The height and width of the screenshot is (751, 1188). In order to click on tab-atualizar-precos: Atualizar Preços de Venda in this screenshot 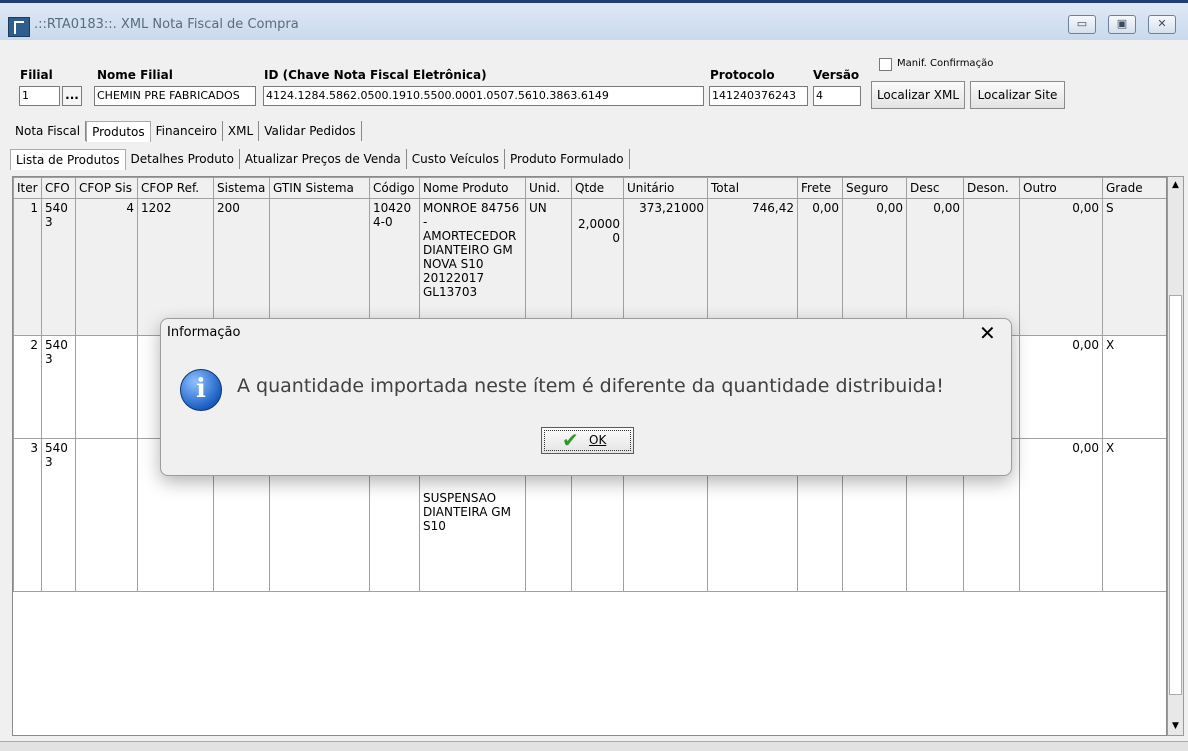, I will do `click(323, 159)`.